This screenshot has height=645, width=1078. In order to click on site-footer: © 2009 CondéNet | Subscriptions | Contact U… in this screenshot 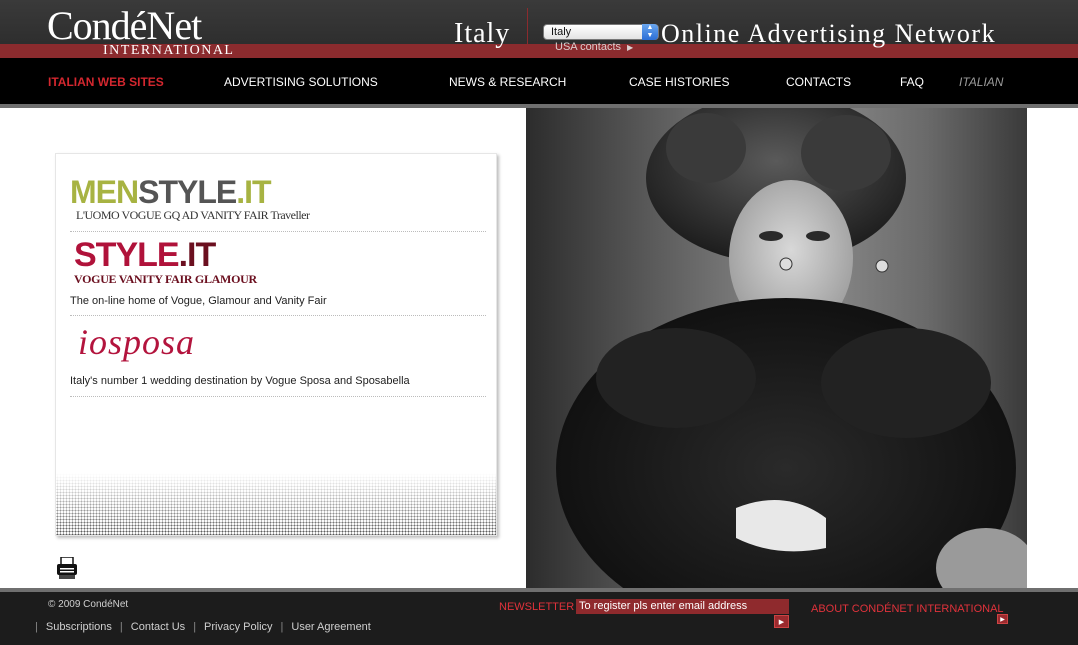, I will do `click(539, 618)`.